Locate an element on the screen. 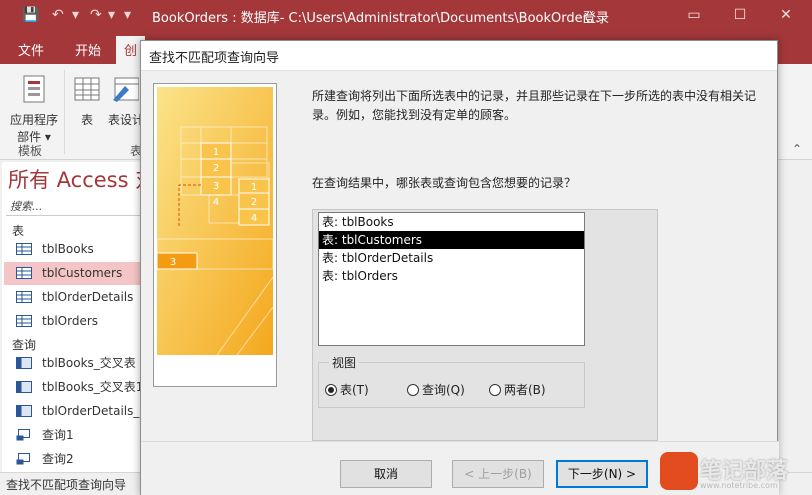  nav-item-query: 查询2 is located at coordinates (72, 459).